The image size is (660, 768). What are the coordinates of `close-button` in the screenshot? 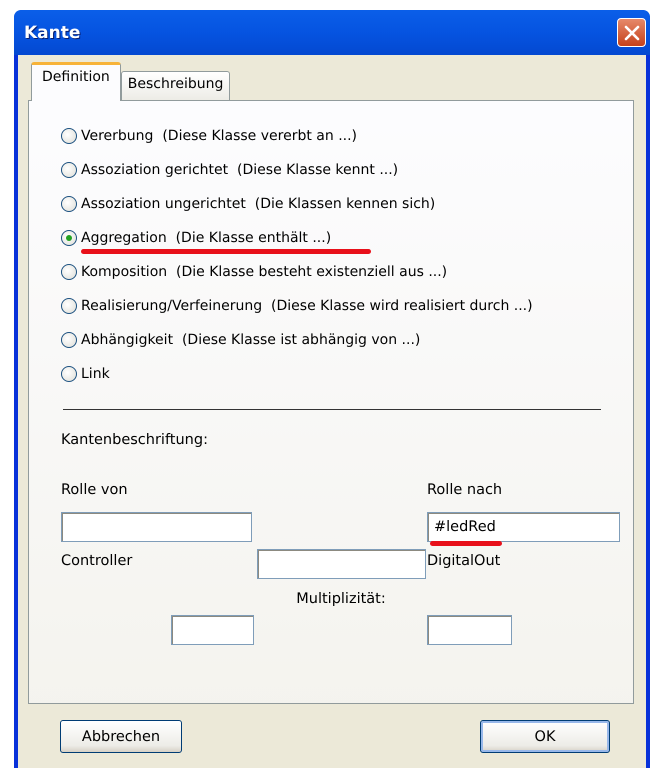 It's located at (631, 32).